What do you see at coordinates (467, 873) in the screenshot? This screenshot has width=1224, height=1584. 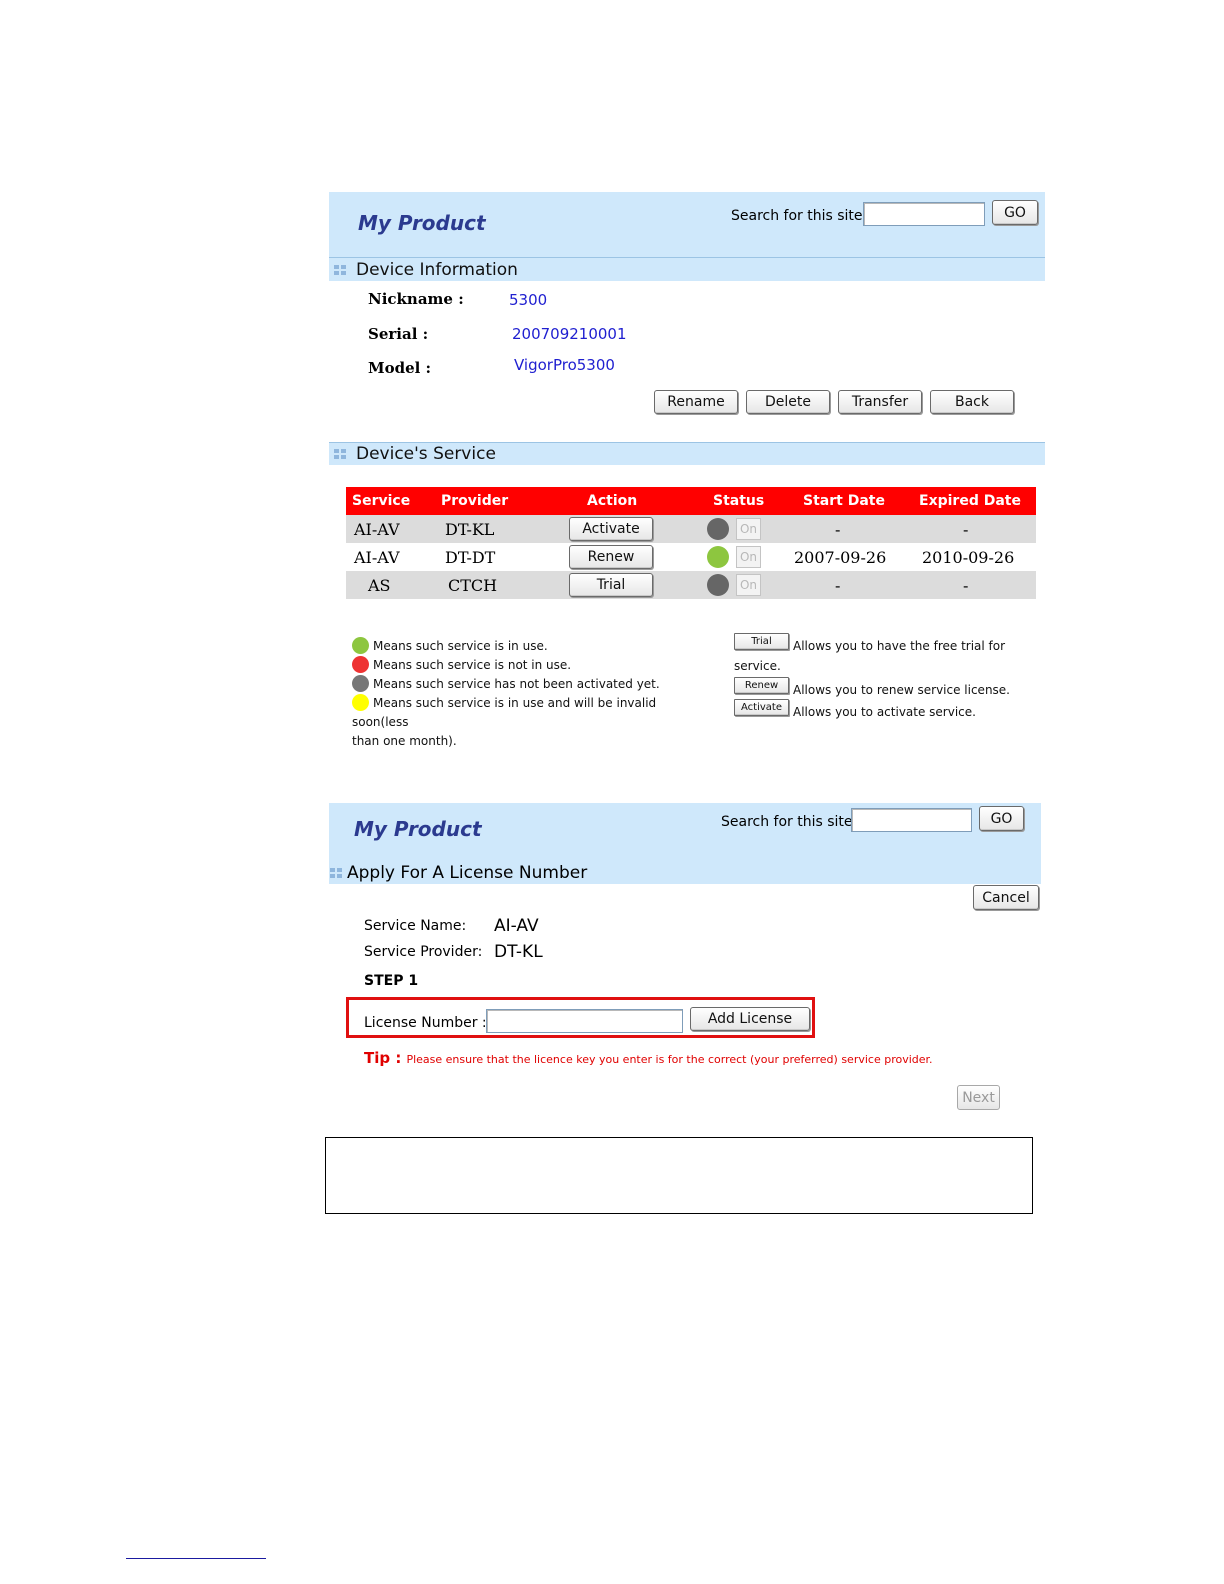 I see `apply-license-title: Apply For A License Number` at bounding box center [467, 873].